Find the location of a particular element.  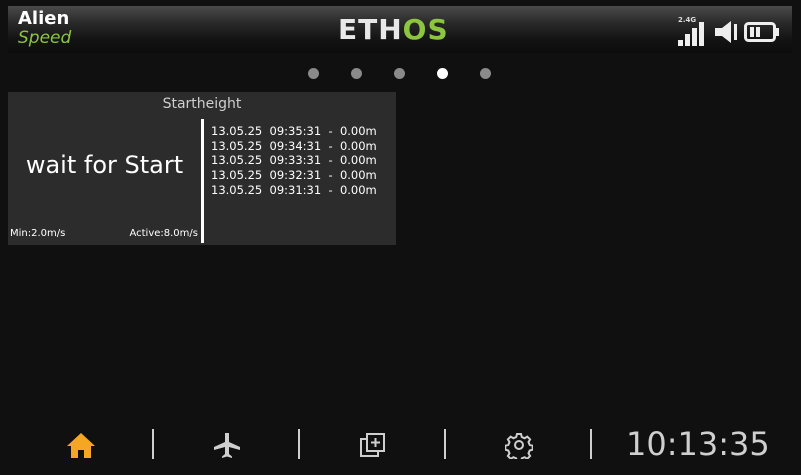

model-button is located at coordinates (227, 445).